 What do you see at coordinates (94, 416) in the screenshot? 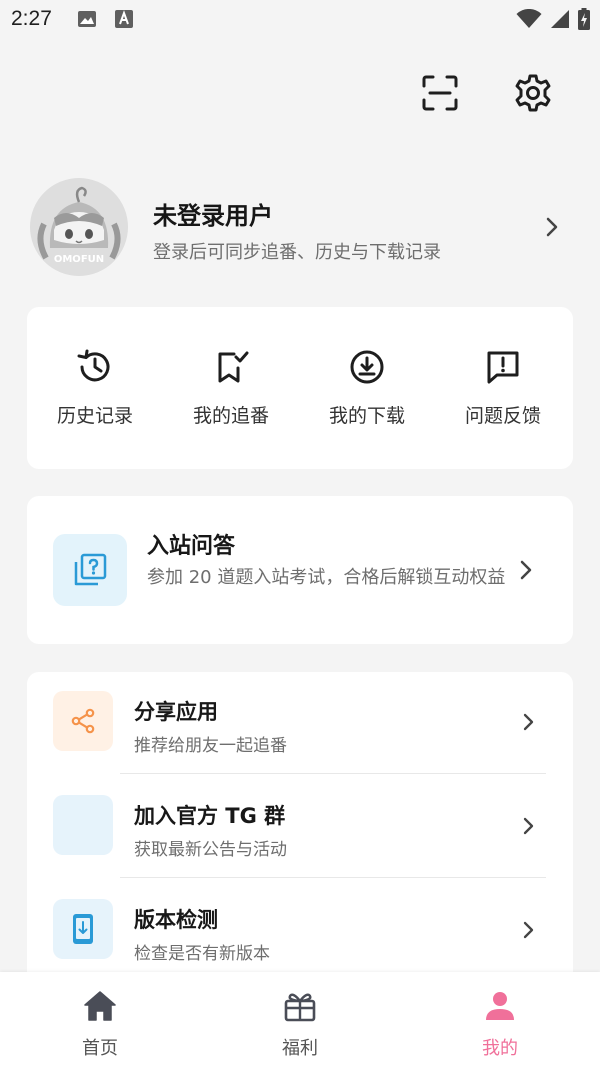
I see `quick-action-label: 历史记录` at bounding box center [94, 416].